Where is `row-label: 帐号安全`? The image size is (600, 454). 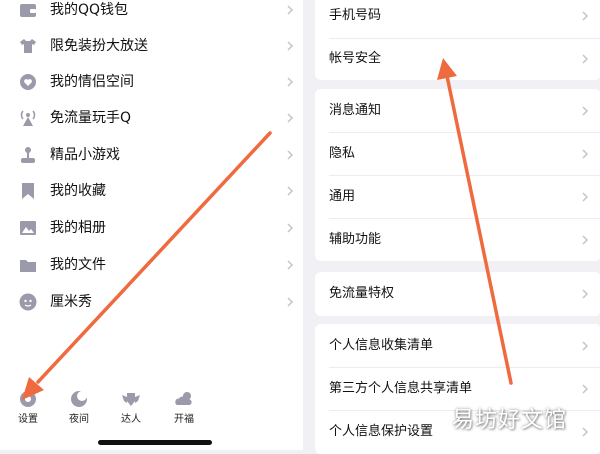
row-label: 帐号安全 is located at coordinates (355, 58).